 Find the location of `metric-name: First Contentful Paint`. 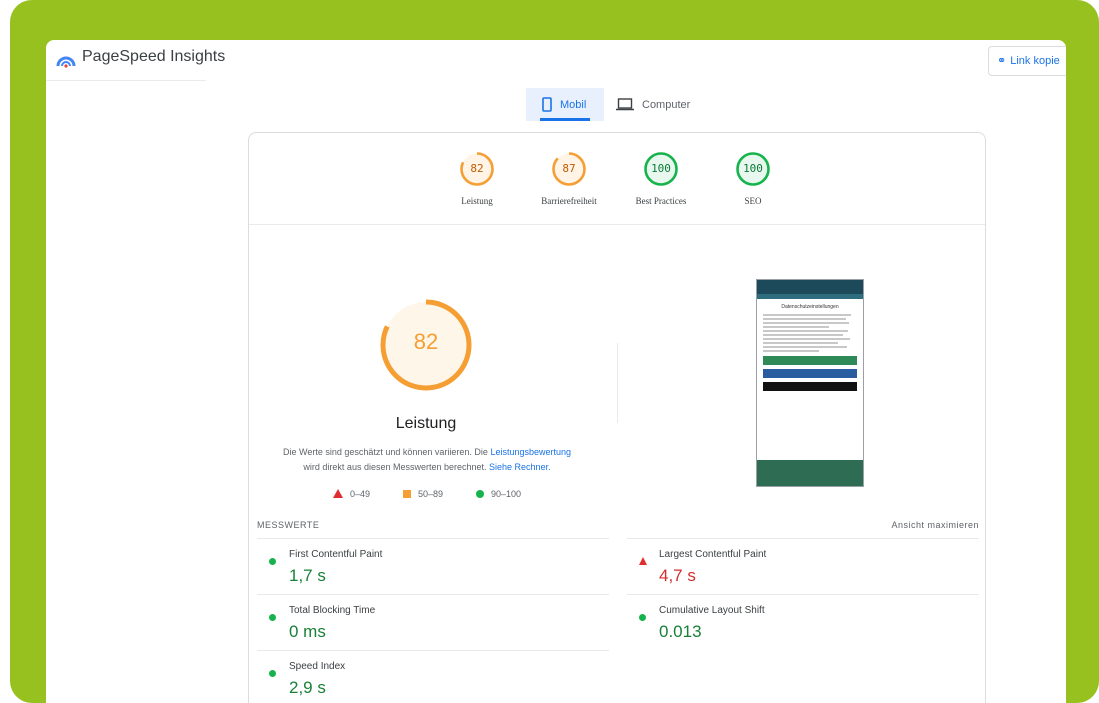

metric-name: First Contentful Paint is located at coordinates (336, 554).